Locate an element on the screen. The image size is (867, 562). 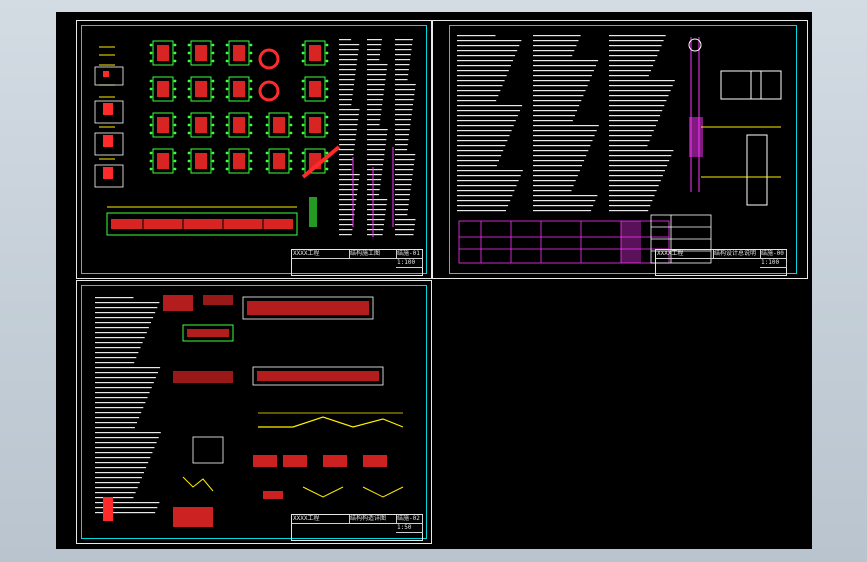
title-sheet-no: 结施-01 is located at coordinates (409, 254).